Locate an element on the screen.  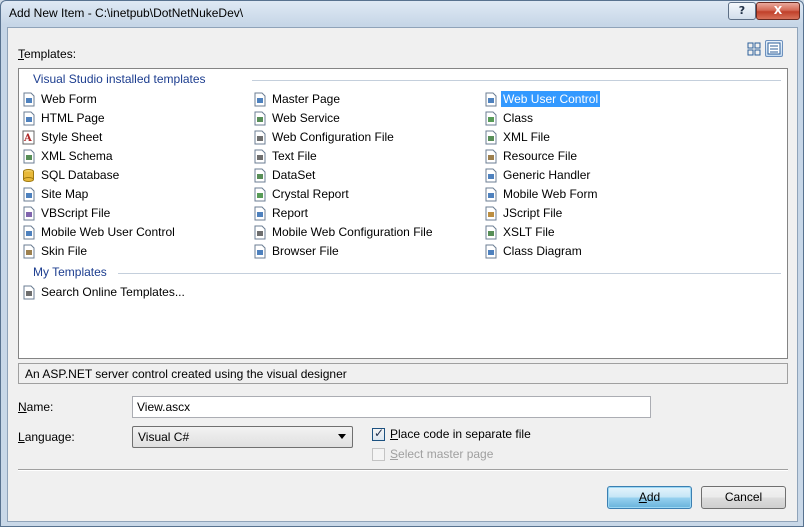
web-service-icon is located at coordinates (259, 118).